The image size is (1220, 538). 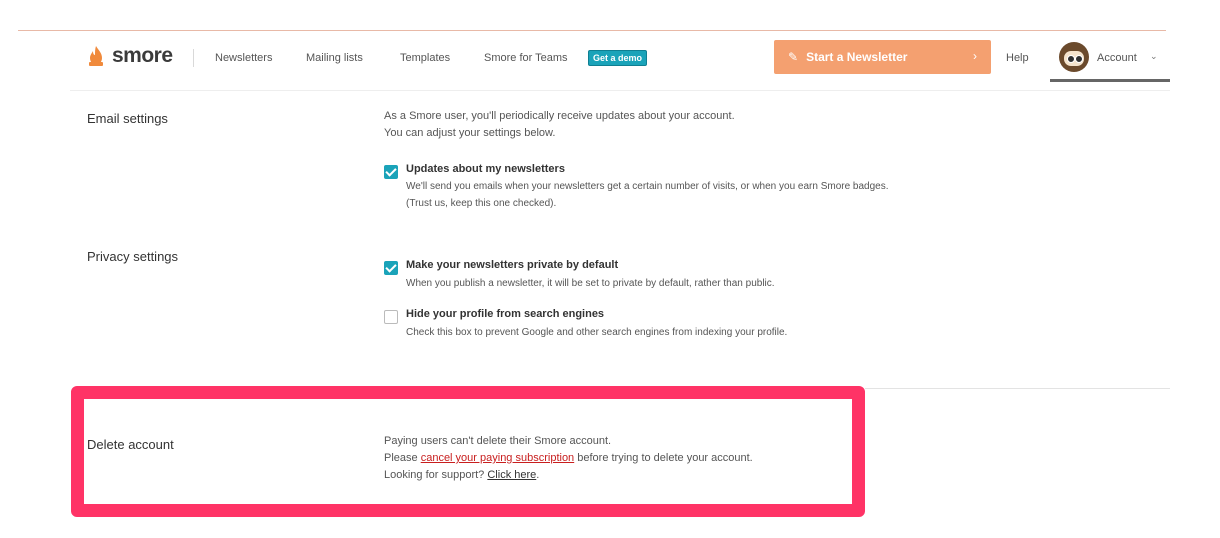 I want to click on avatar, so click(x=1074, y=57).